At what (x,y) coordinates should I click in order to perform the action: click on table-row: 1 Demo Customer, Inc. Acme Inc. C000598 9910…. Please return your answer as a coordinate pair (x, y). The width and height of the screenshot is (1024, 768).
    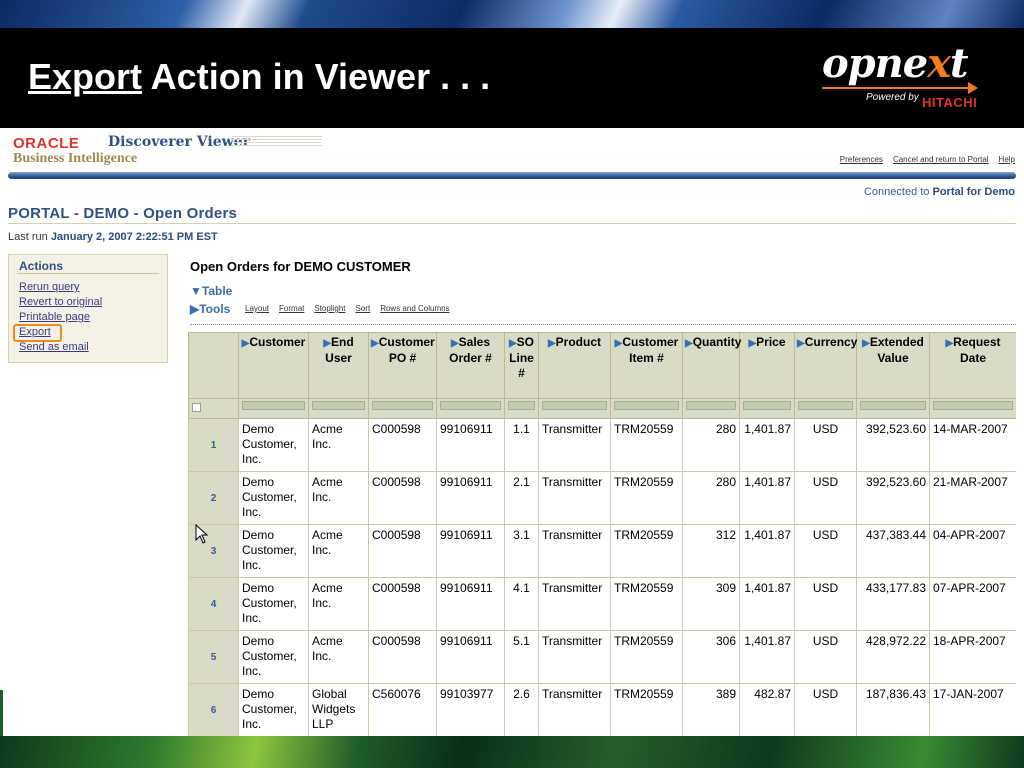
    Looking at the image, I should click on (602, 445).